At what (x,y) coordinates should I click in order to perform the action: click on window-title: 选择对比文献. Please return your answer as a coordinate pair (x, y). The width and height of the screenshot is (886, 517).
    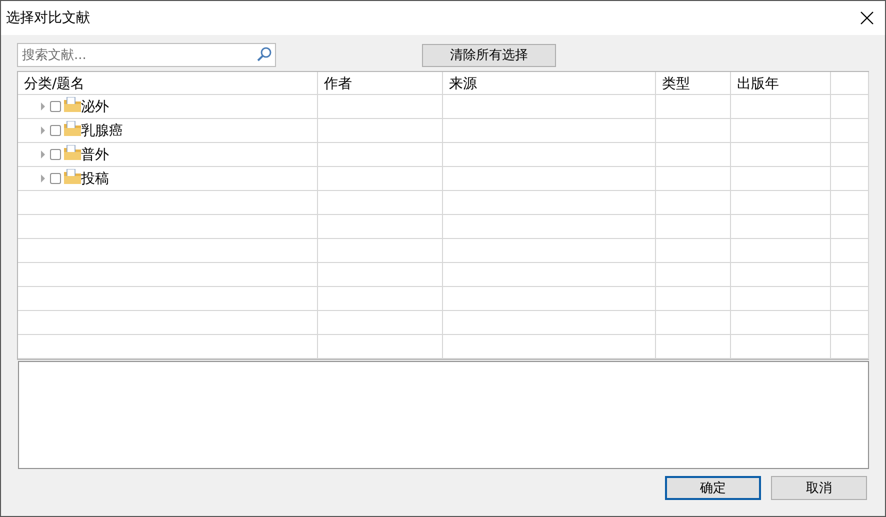
    Looking at the image, I should click on (48, 18).